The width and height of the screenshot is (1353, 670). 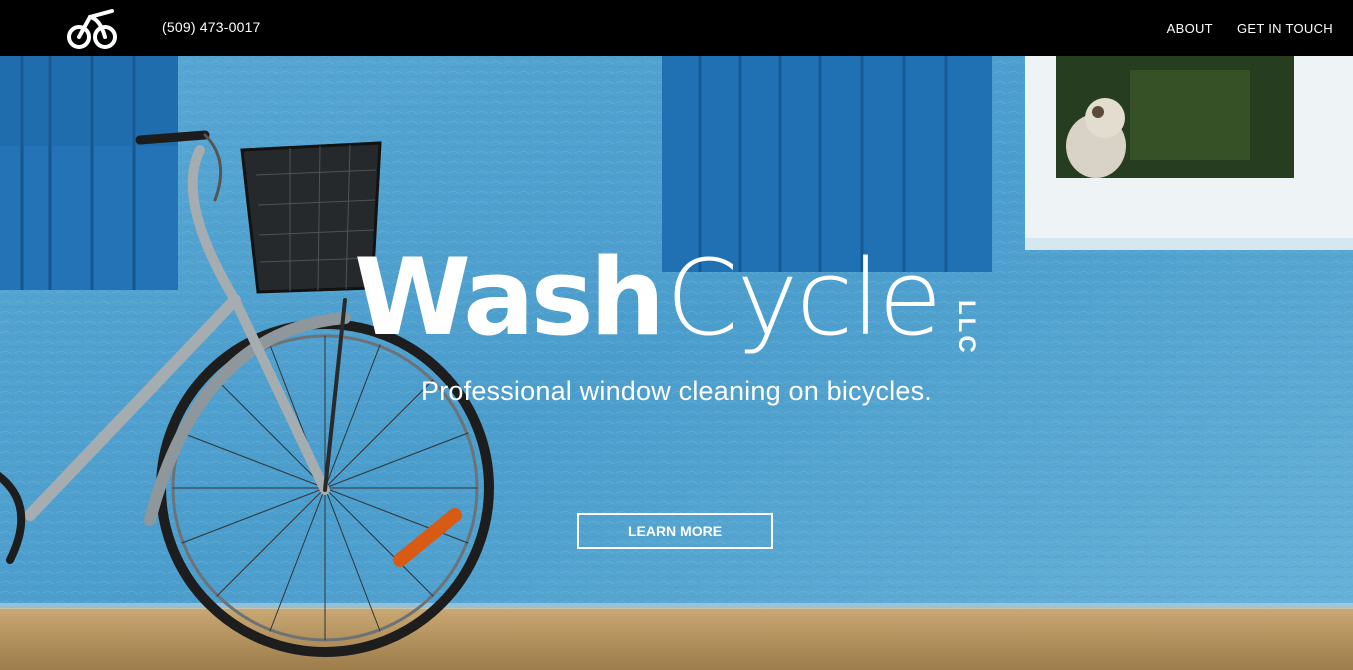 I want to click on left-shutter, so click(x=89, y=173).